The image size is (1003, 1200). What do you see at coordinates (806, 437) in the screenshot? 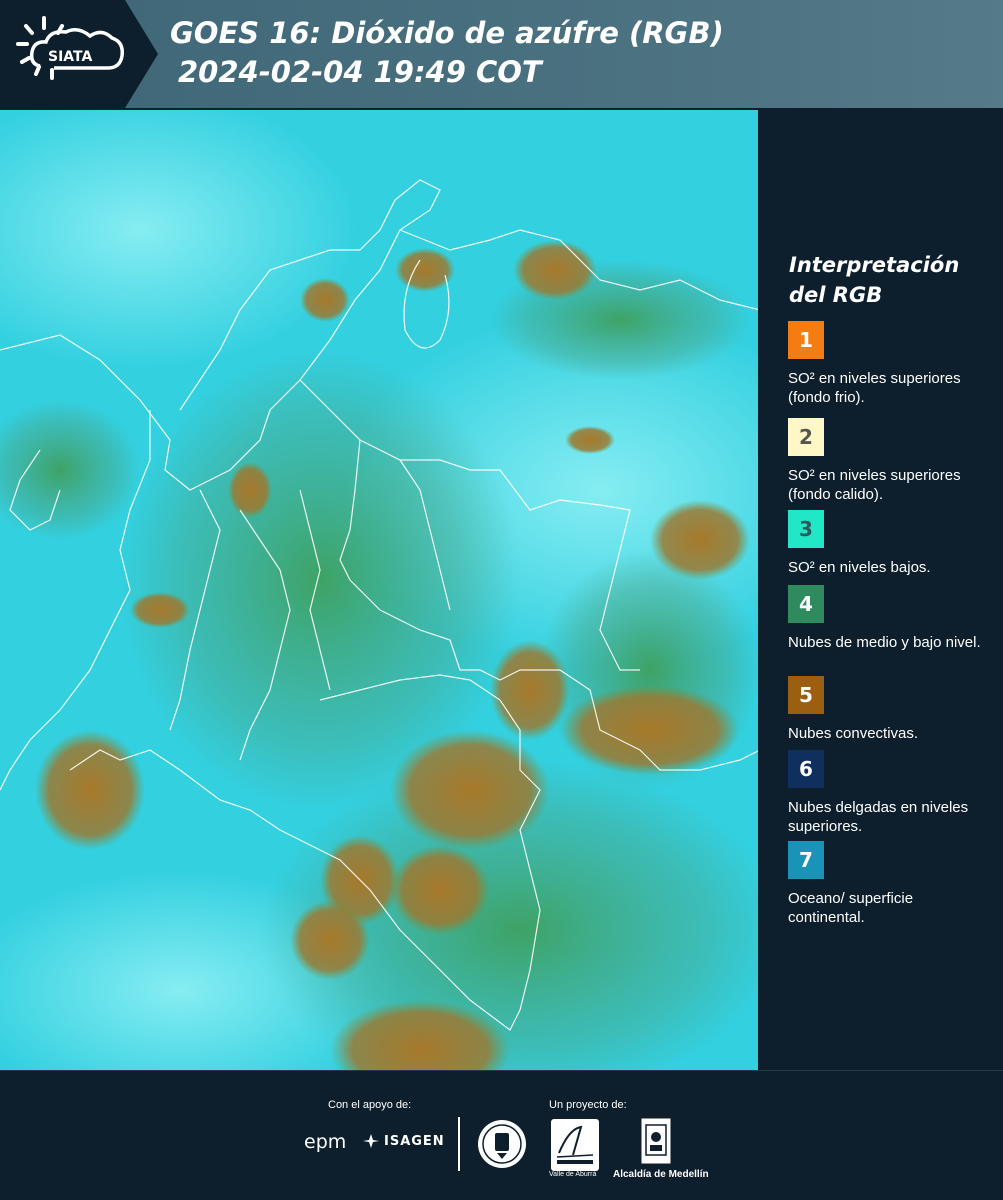
I see `legend-swatch: 2` at bounding box center [806, 437].